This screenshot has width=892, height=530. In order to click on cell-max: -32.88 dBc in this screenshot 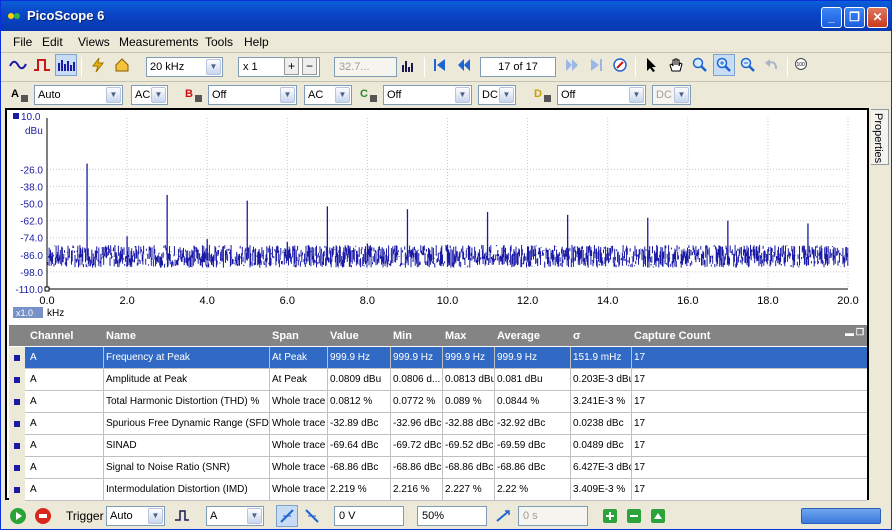, I will do `click(469, 423)`.